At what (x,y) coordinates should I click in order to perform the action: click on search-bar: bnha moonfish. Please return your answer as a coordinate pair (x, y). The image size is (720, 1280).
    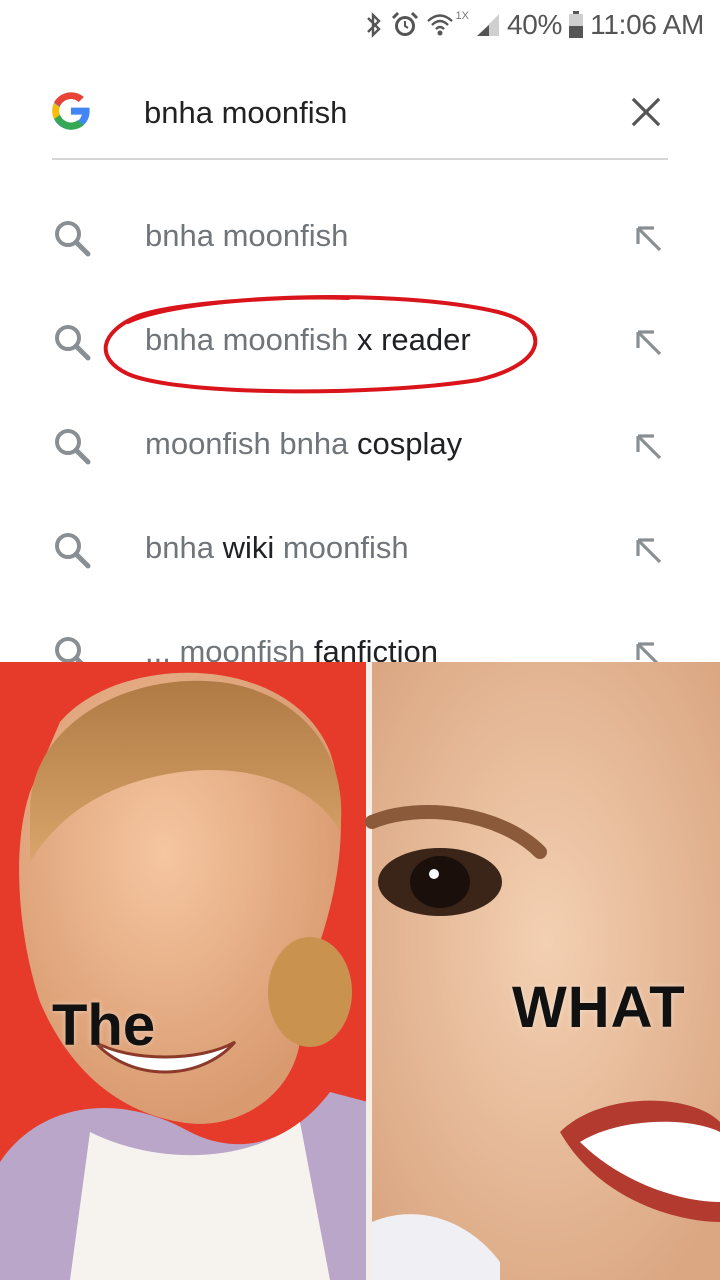
    Looking at the image, I should click on (360, 120).